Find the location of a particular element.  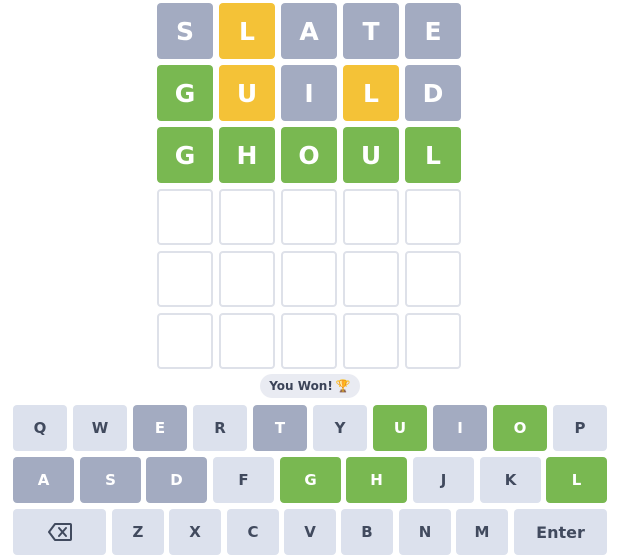

key-o: O is located at coordinates (520, 428).